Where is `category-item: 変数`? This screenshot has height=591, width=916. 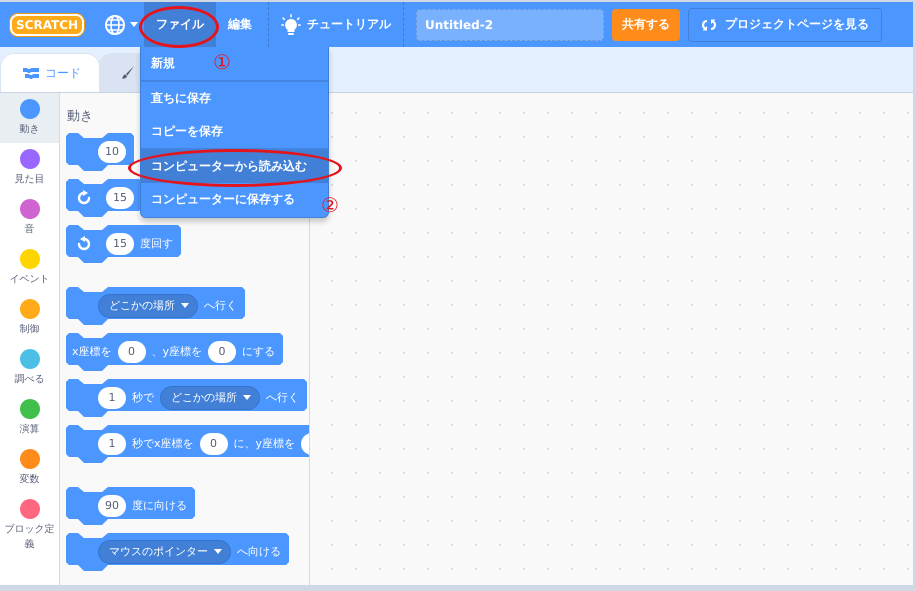 category-item: 変数 is located at coordinates (29, 468).